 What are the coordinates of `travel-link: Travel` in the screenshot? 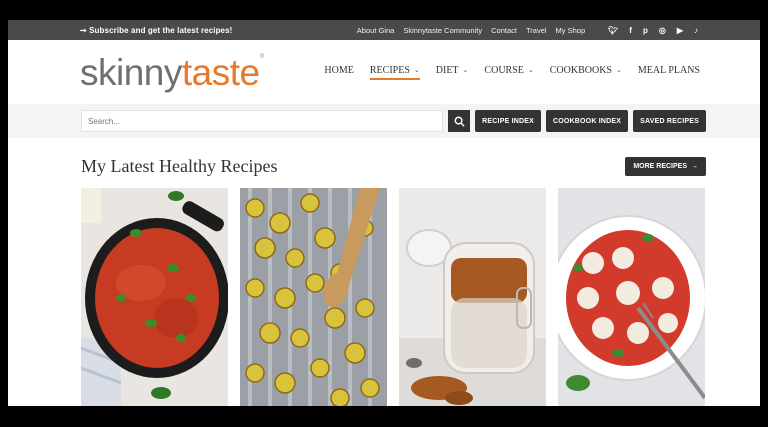 It's located at (536, 30).